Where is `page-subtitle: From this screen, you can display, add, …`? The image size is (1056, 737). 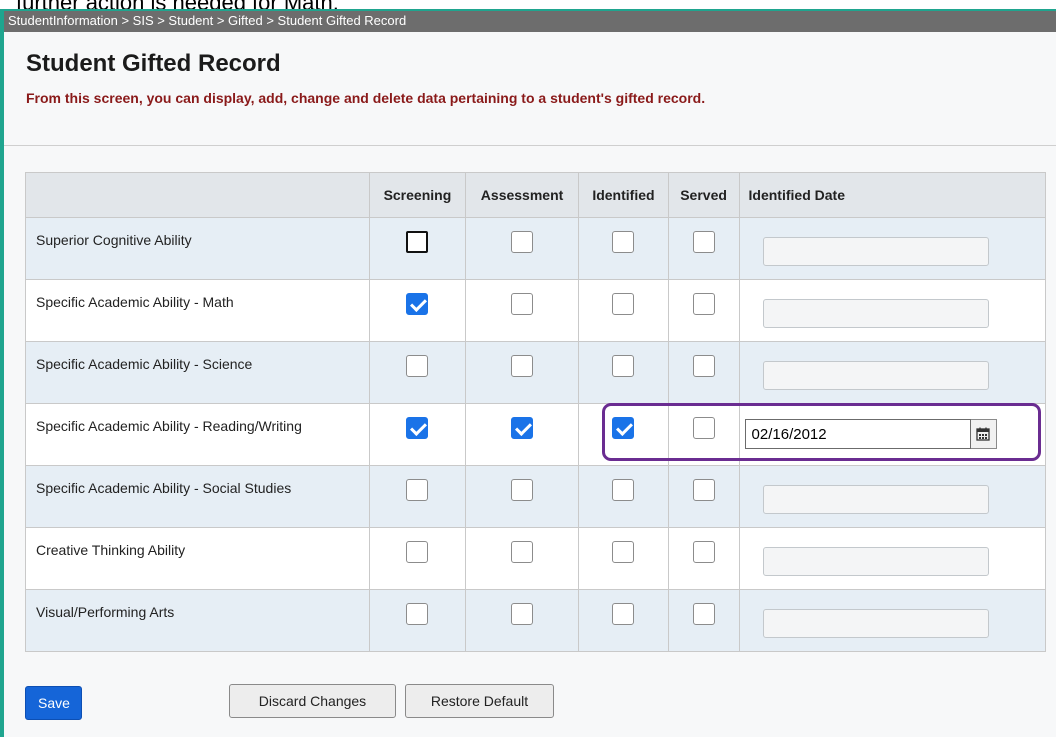
page-subtitle: From this screen, you can display, add, … is located at coordinates (366, 98).